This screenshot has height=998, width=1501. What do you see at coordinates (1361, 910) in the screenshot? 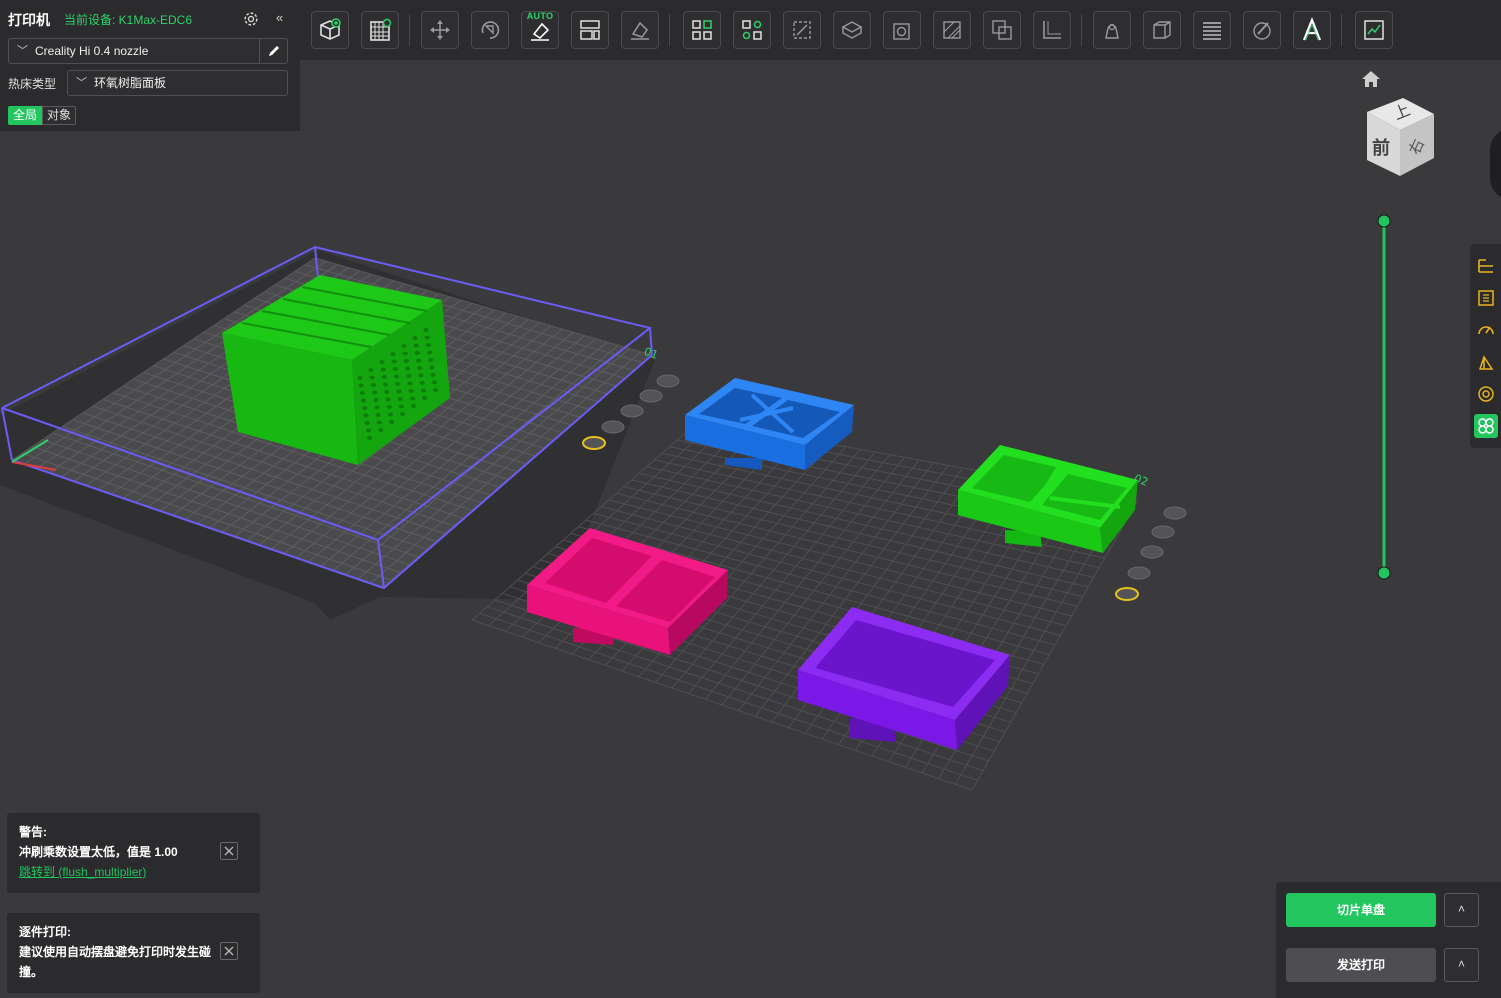
I see `slice-plate-button: 切片单盘` at bounding box center [1361, 910].